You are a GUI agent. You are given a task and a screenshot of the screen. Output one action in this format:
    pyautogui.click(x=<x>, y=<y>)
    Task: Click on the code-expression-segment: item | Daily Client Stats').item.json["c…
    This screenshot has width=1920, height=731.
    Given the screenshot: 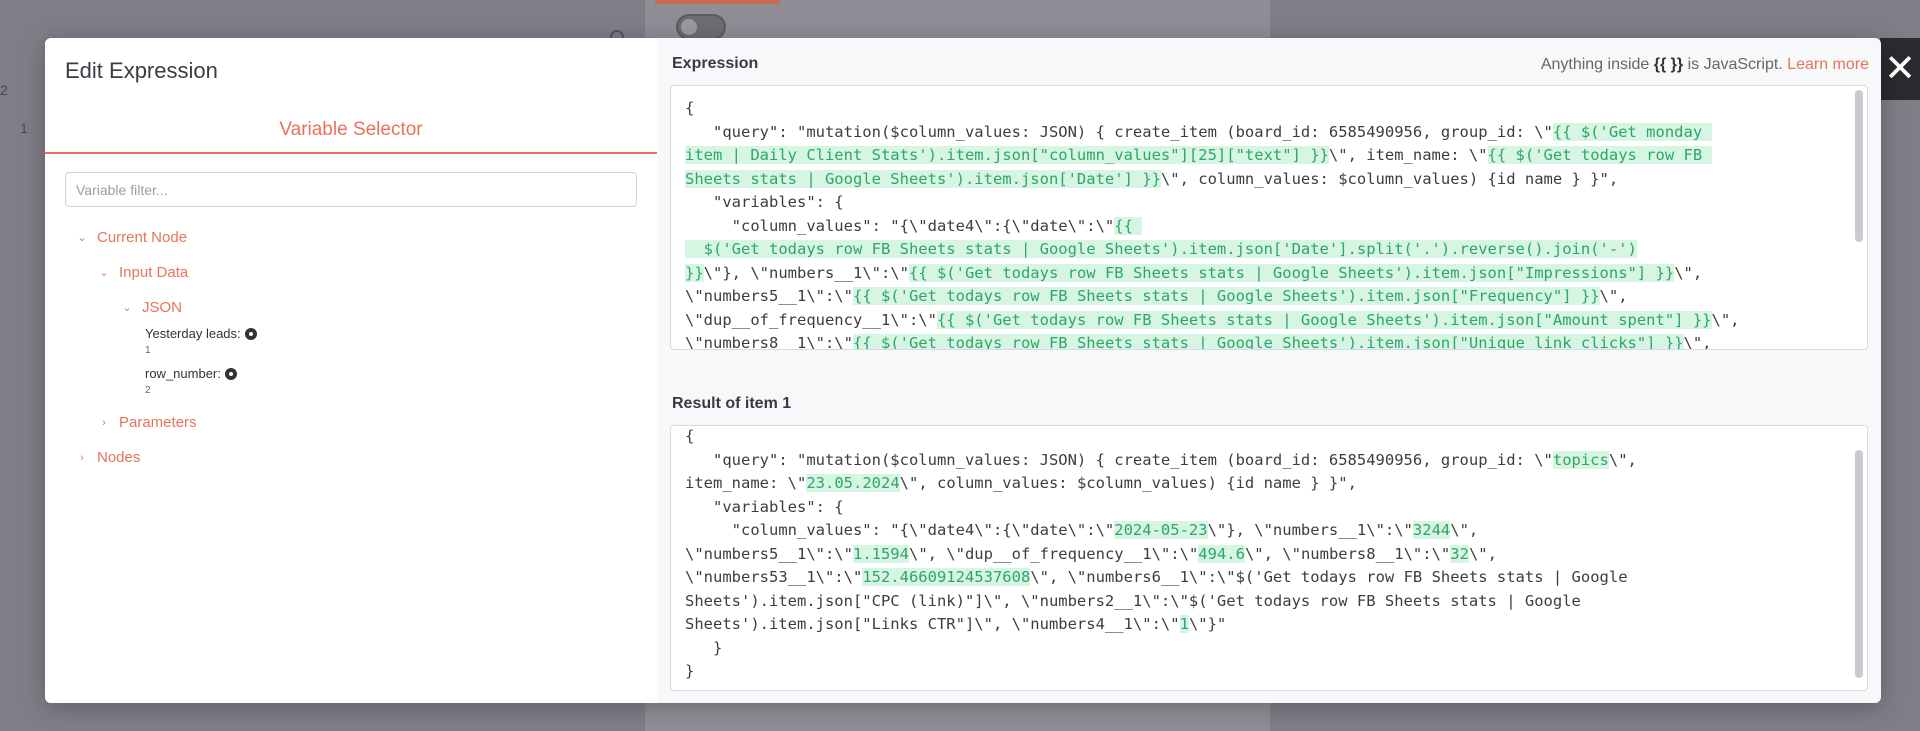 What is the action you would take?
    pyautogui.click(x=1007, y=155)
    